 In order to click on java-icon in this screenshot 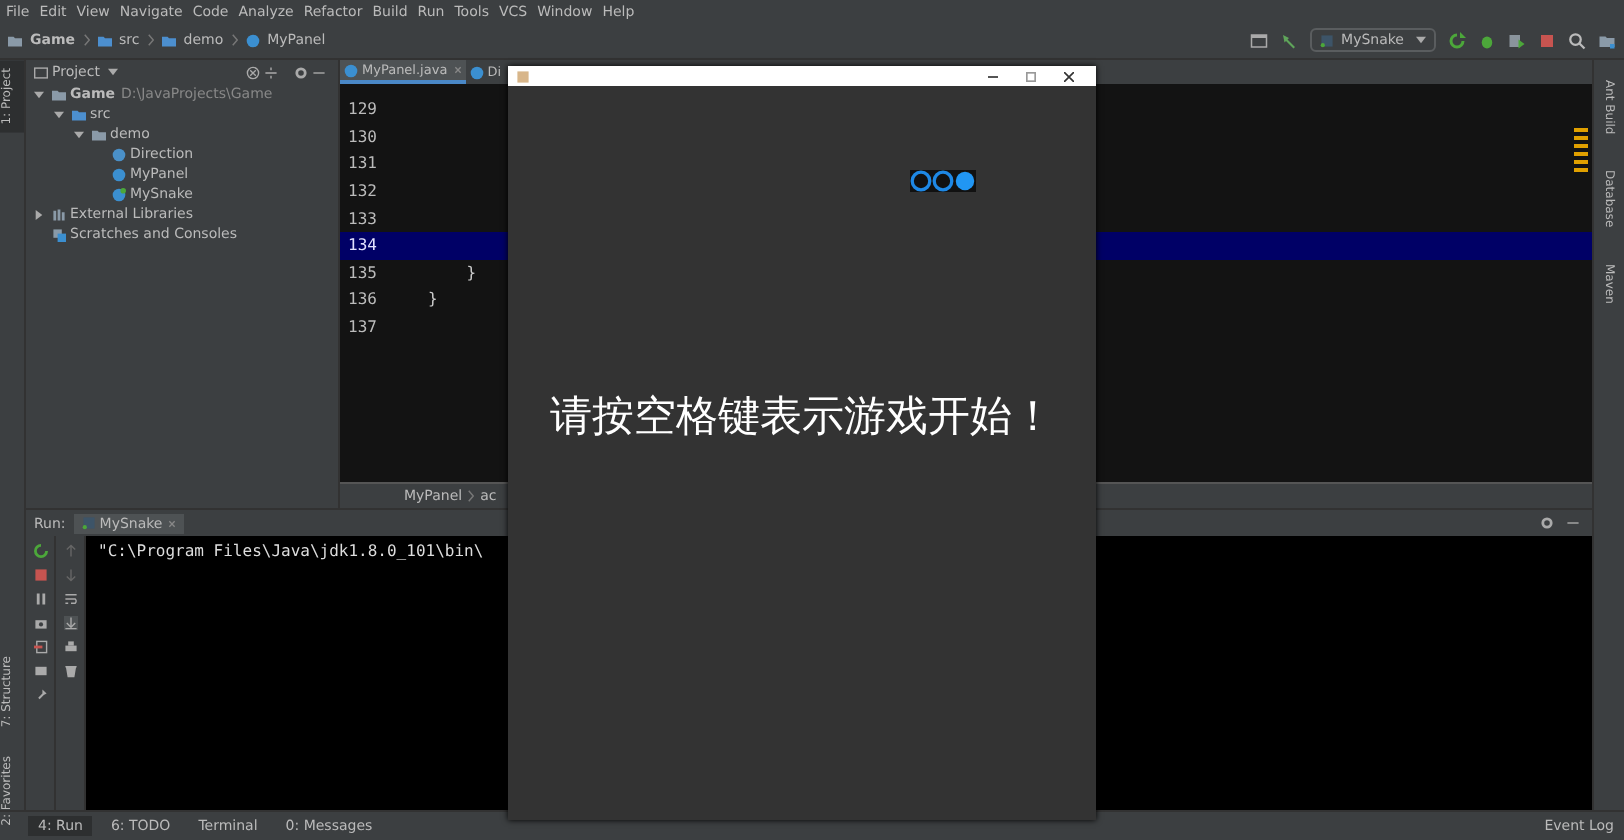, I will do `click(523, 76)`.